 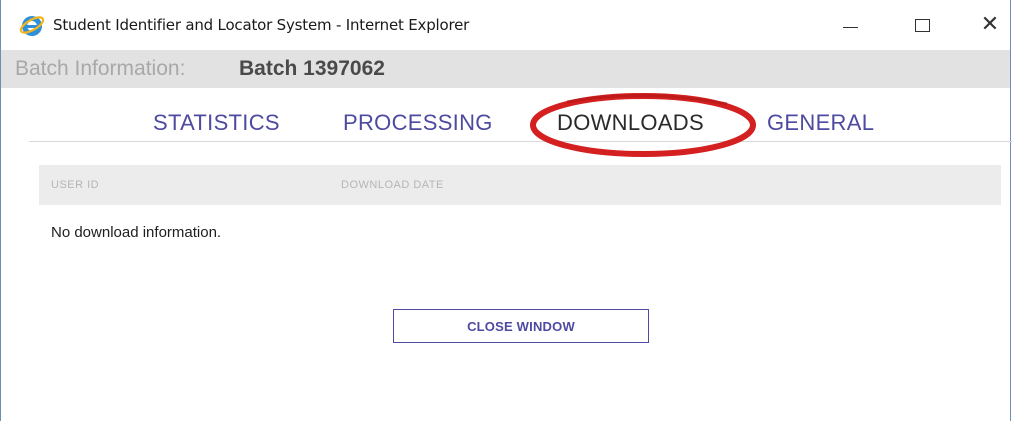 I want to click on close-window-button: CLOSE WINDOW, so click(x=521, y=326).